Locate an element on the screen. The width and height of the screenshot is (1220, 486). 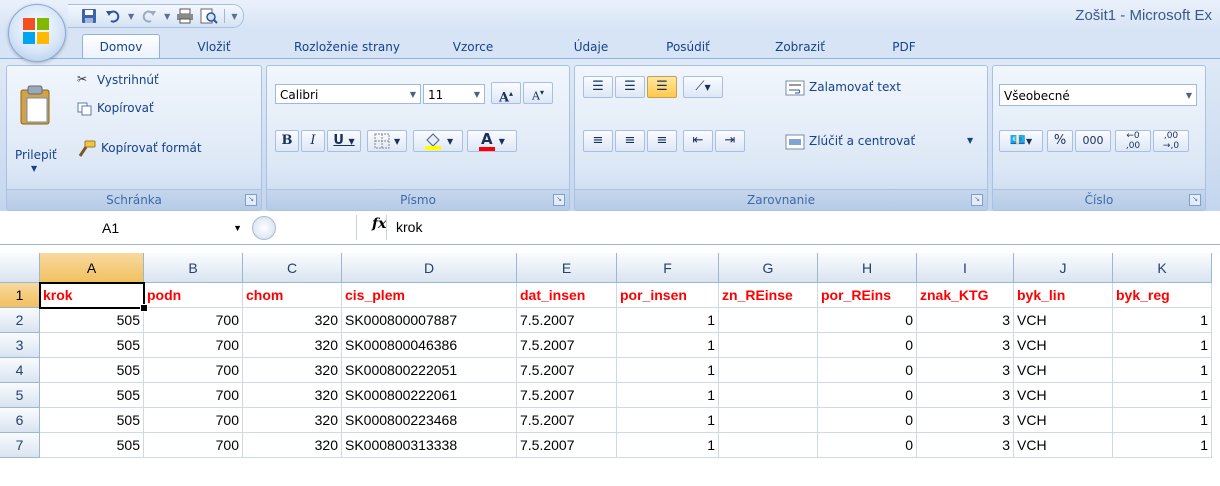
row-header-5: 5 is located at coordinates (20, 395).